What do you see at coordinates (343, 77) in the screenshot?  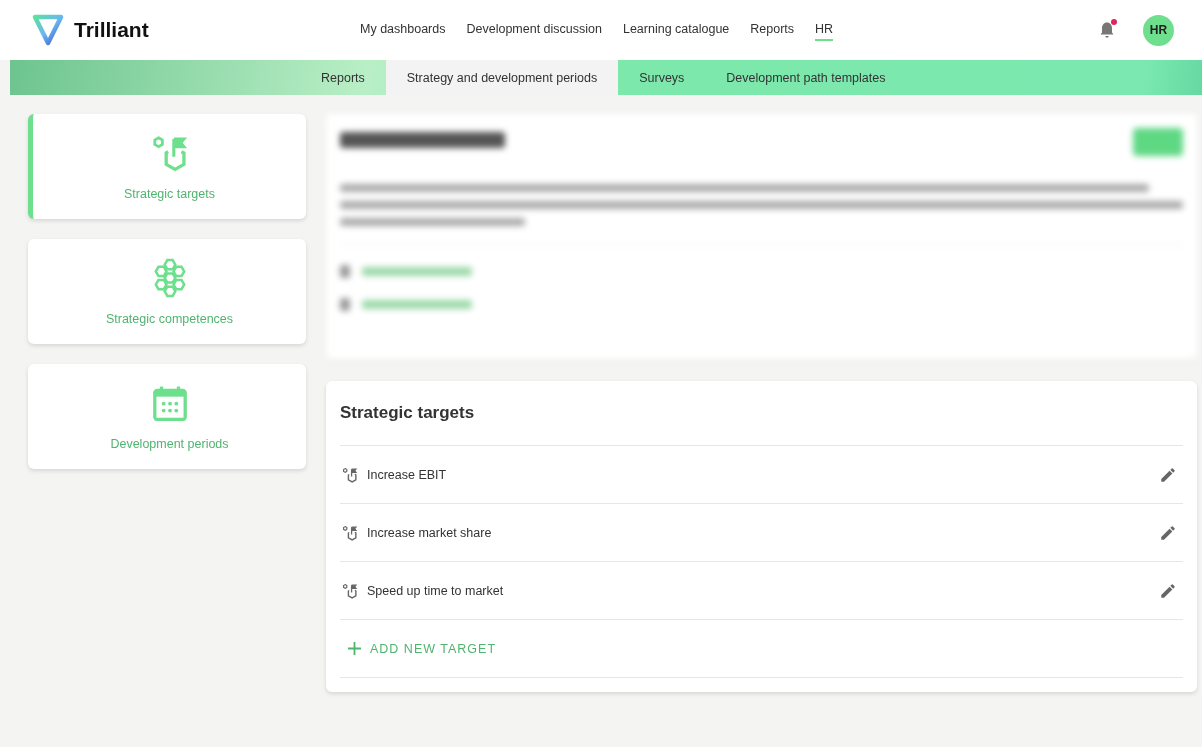 I see `sub-tab: Reports` at bounding box center [343, 77].